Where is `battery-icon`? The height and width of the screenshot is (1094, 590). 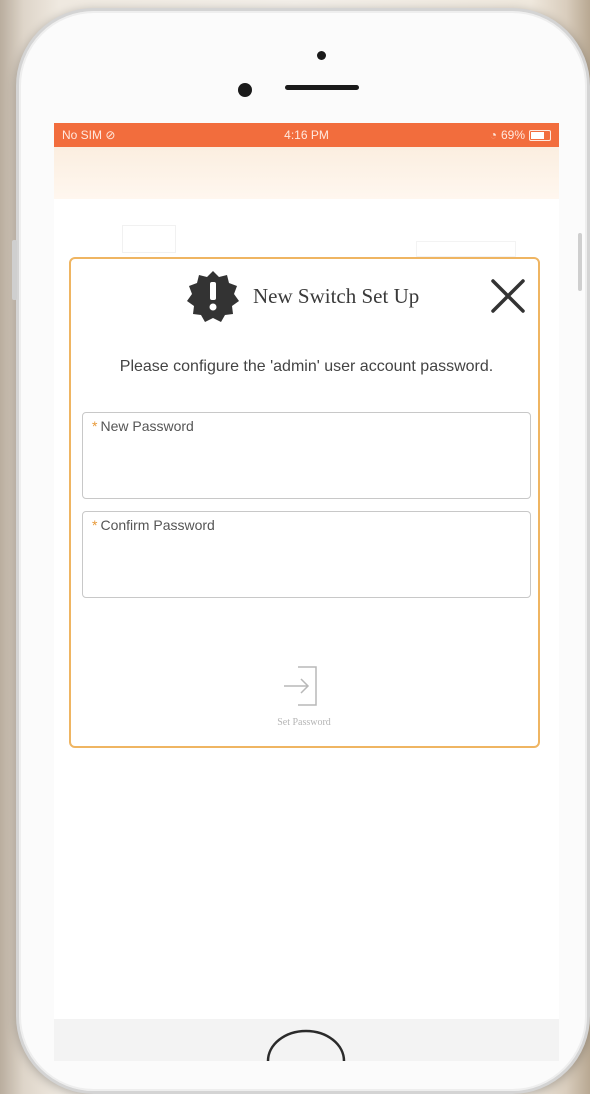
battery-icon is located at coordinates (540, 135).